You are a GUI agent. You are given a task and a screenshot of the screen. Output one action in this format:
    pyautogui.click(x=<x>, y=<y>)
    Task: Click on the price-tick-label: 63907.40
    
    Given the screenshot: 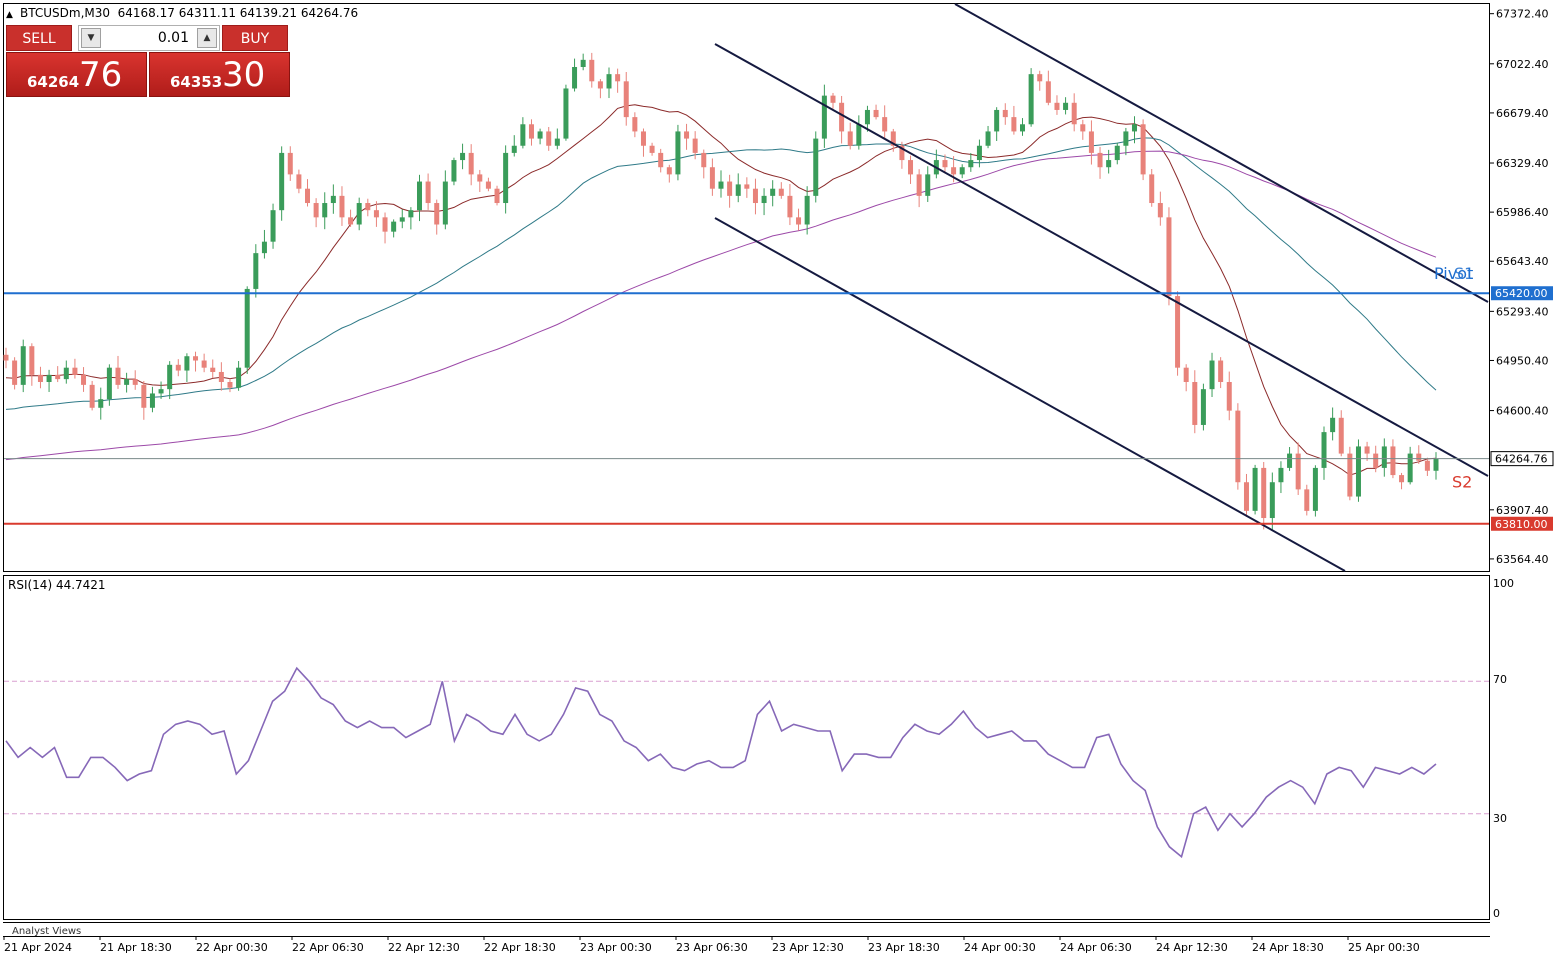 What is the action you would take?
    pyautogui.click(x=1522, y=510)
    